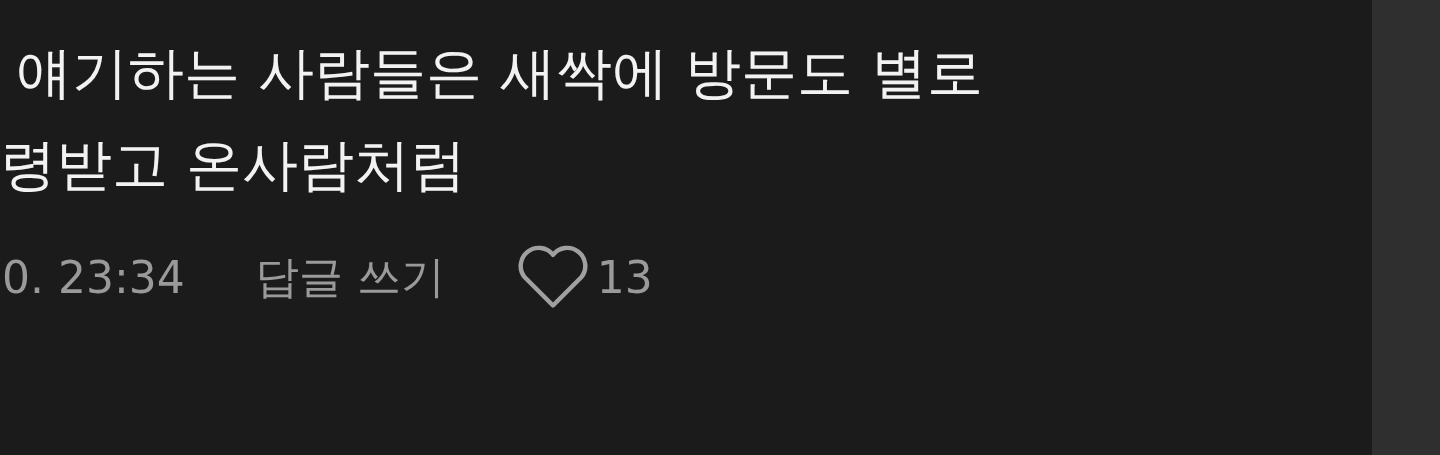 This screenshot has width=1440, height=455. Describe the element at coordinates (93, 277) in the screenshot. I see `comment-time: 0. 23:34` at that location.